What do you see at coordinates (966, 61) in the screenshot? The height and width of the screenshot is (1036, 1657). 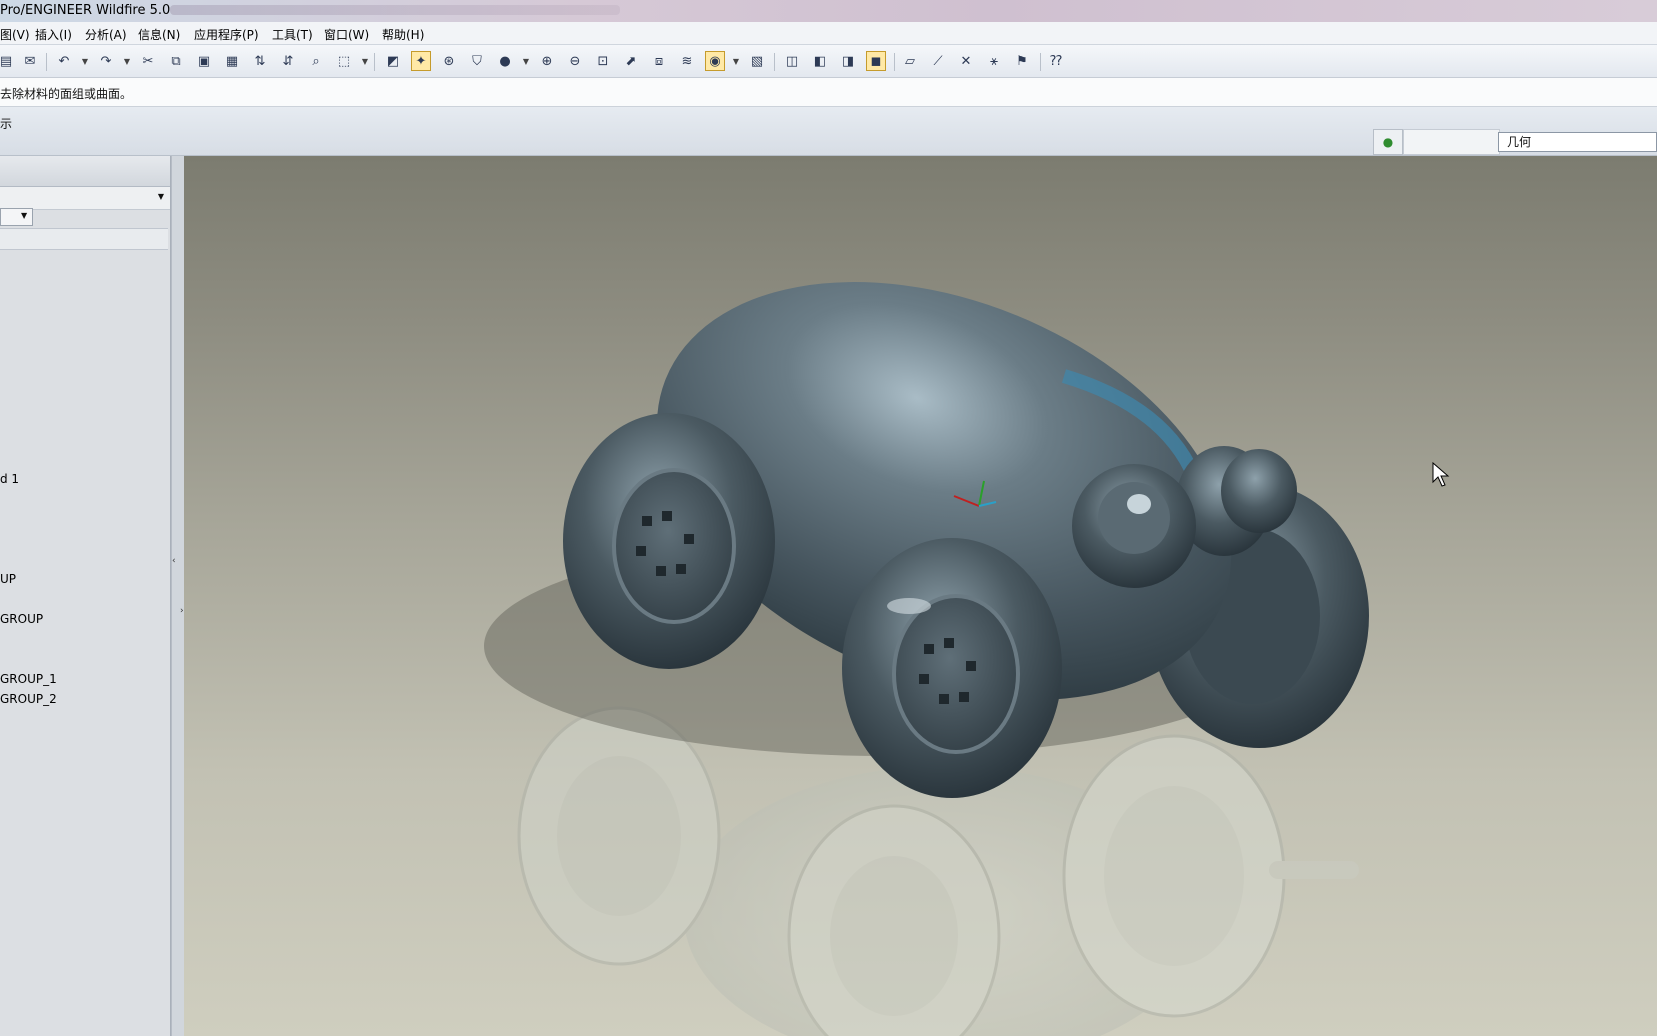 I see `datum-points-icon: ✕` at bounding box center [966, 61].